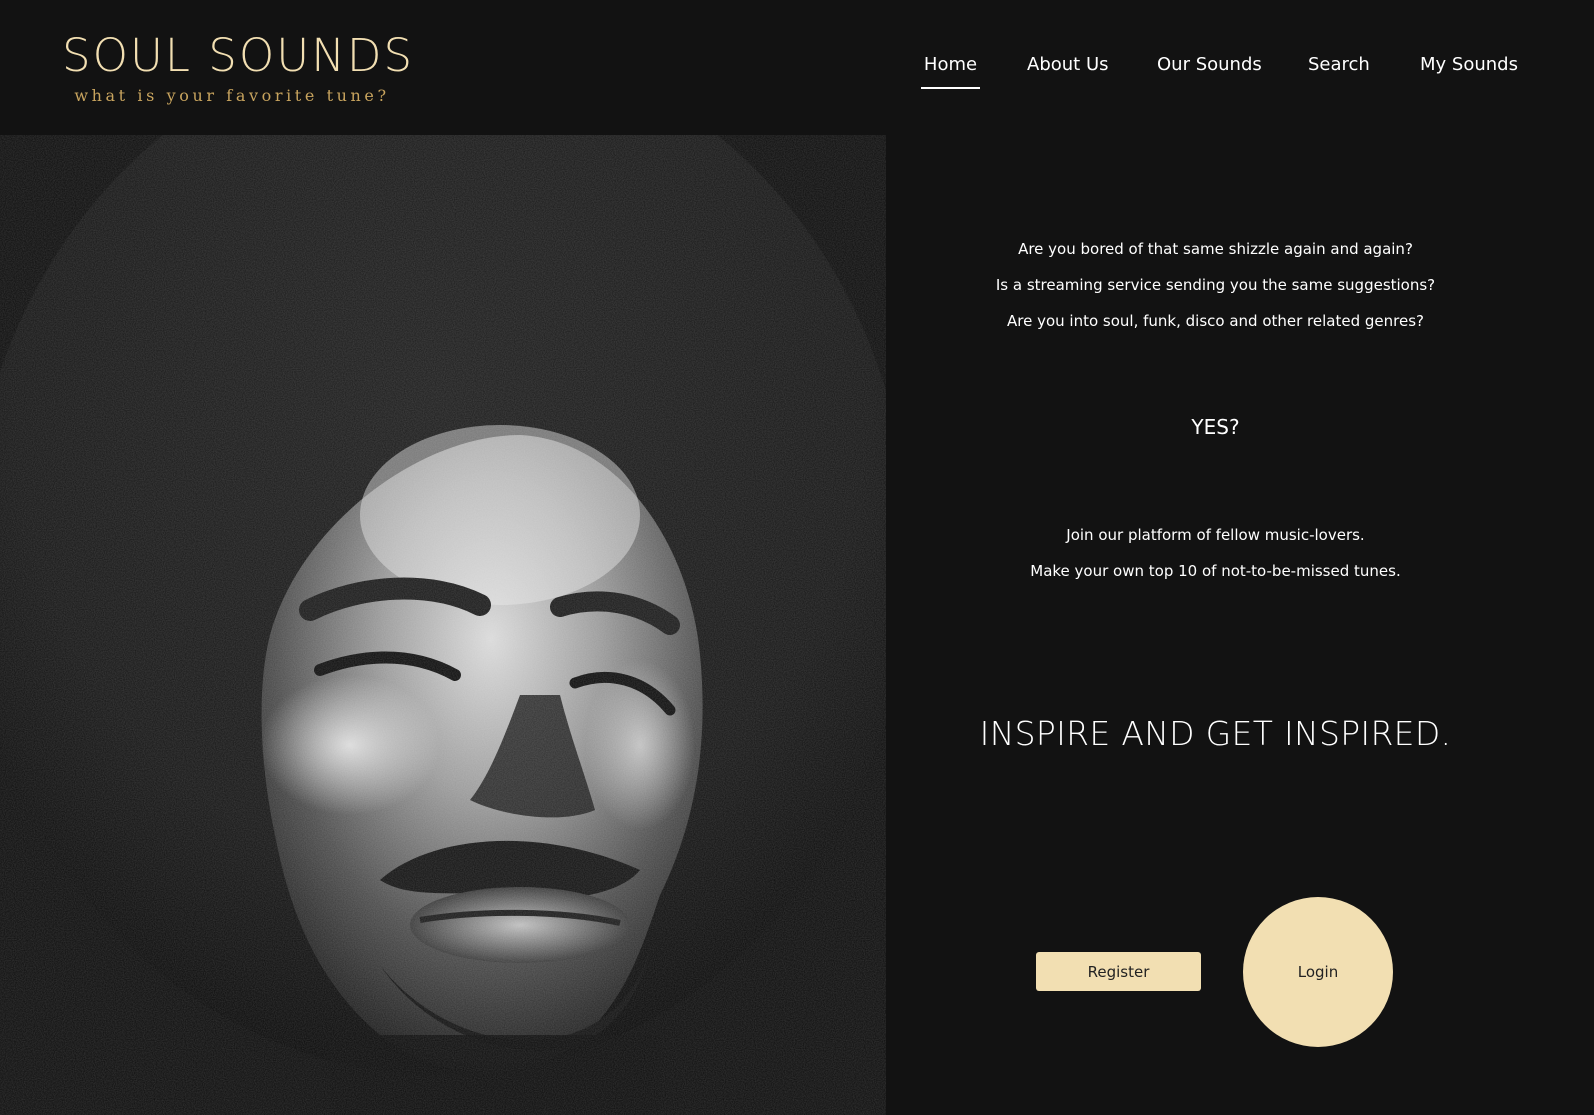  What do you see at coordinates (1469, 71) in the screenshot?
I see `nav-item-my-sounds: My Sounds` at bounding box center [1469, 71].